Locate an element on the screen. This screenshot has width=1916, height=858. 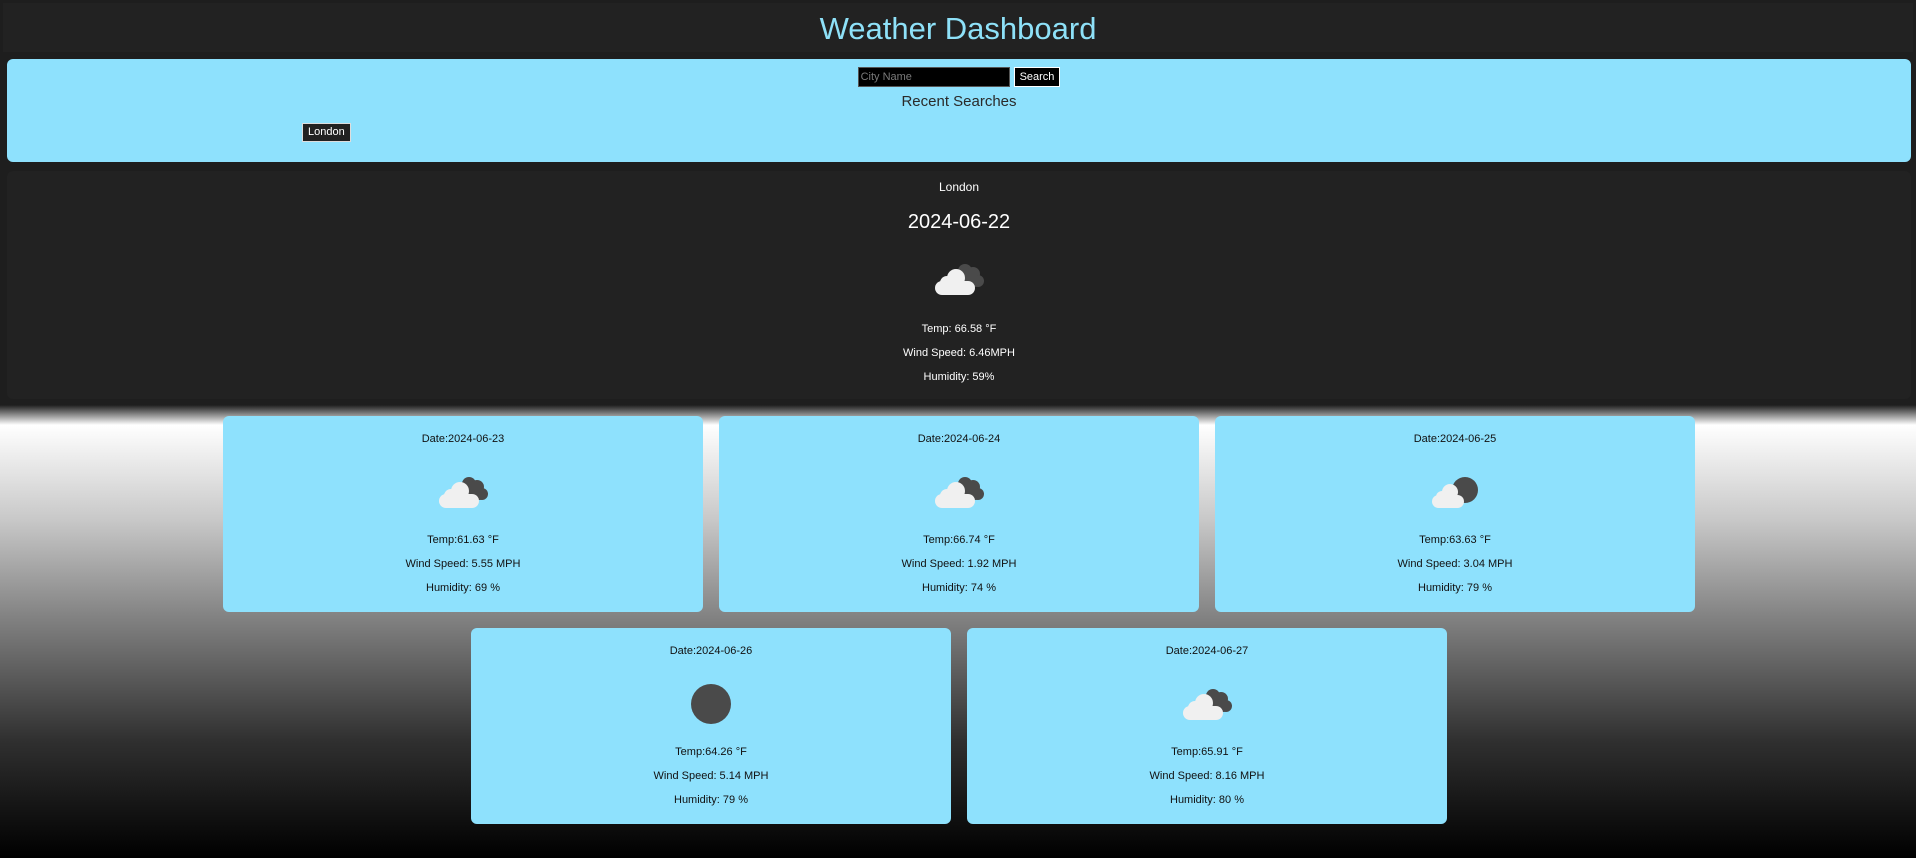
forecast-humidity: Humidity: 74 % is located at coordinates (959, 588).